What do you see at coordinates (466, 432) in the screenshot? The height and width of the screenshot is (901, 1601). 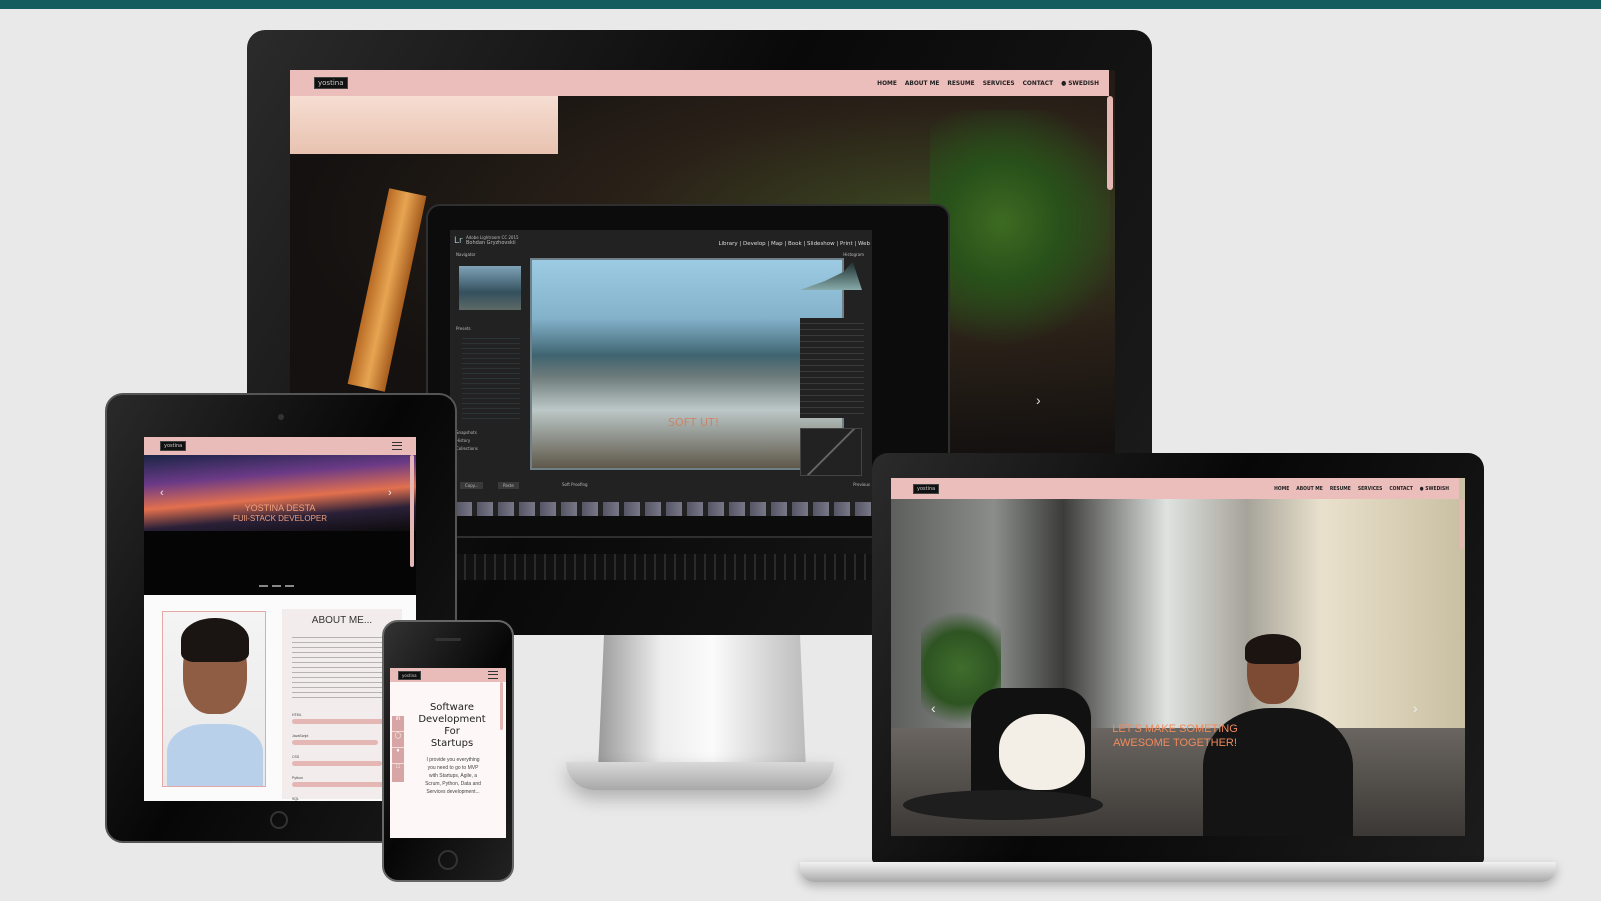 I see `lr-snapshots: Snapshots` at bounding box center [466, 432].